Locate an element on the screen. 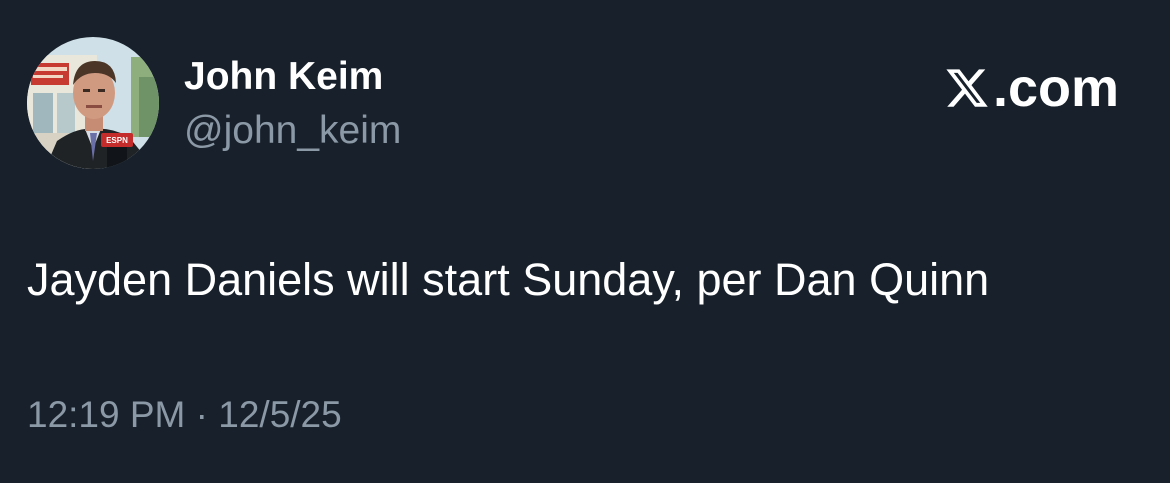 This screenshot has width=1170, height=483. tweet-date: 12/5/25 is located at coordinates (280, 414).